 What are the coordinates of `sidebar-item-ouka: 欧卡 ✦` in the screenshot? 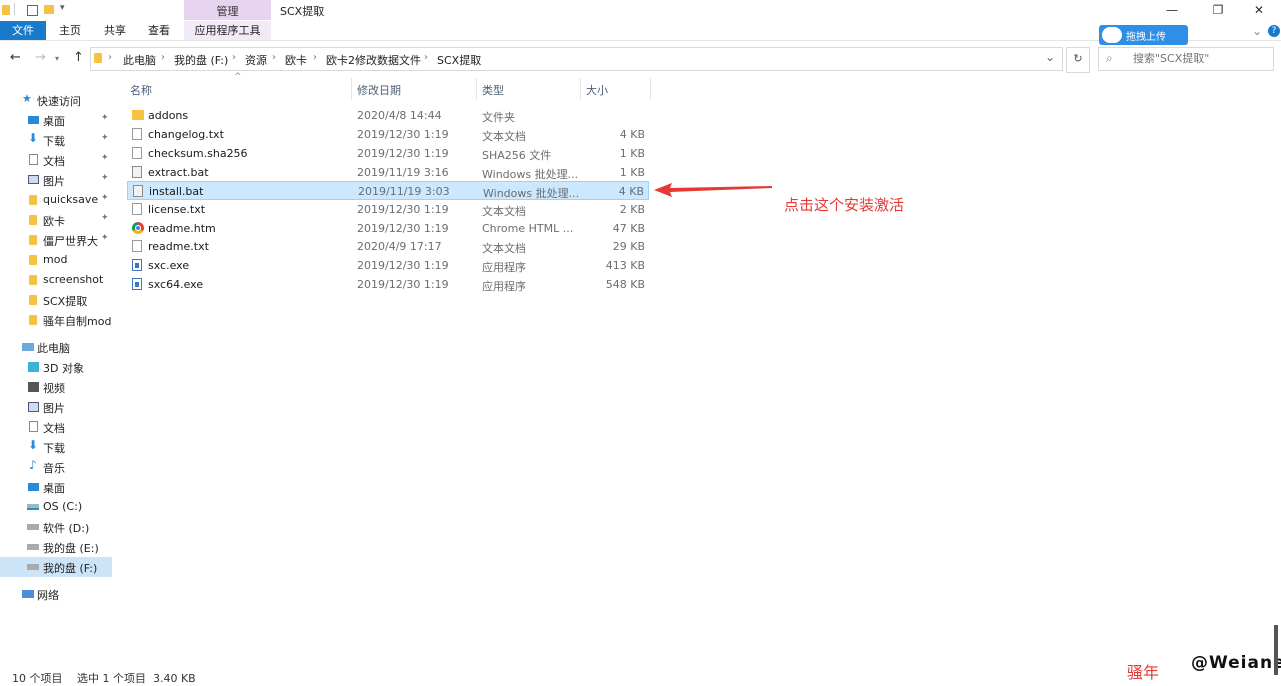 It's located at (56, 220).